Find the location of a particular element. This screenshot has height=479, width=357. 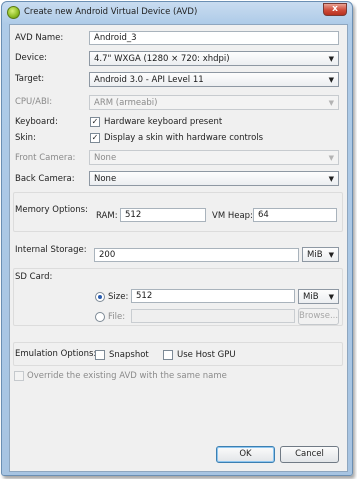

device-label: Device: is located at coordinates (31, 58).